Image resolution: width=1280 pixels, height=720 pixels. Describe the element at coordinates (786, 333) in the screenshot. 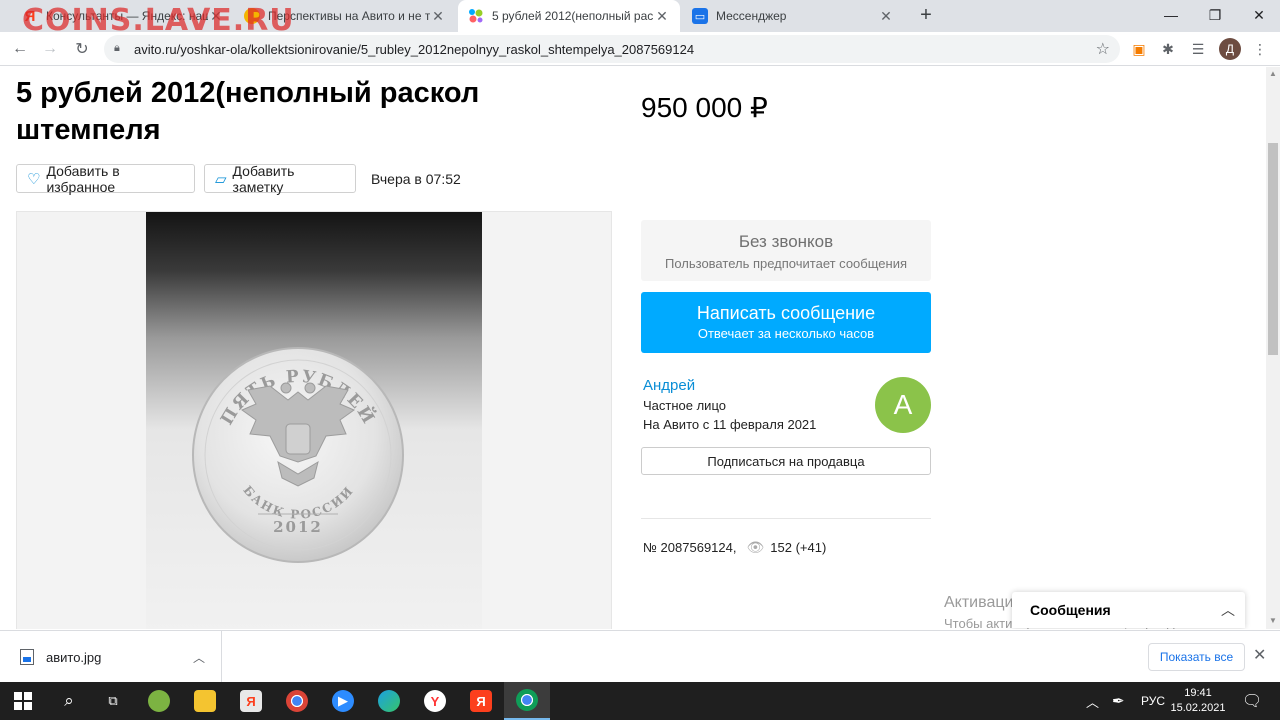

I see `write-message-subtitle: Отвечает за несколько часов` at that location.